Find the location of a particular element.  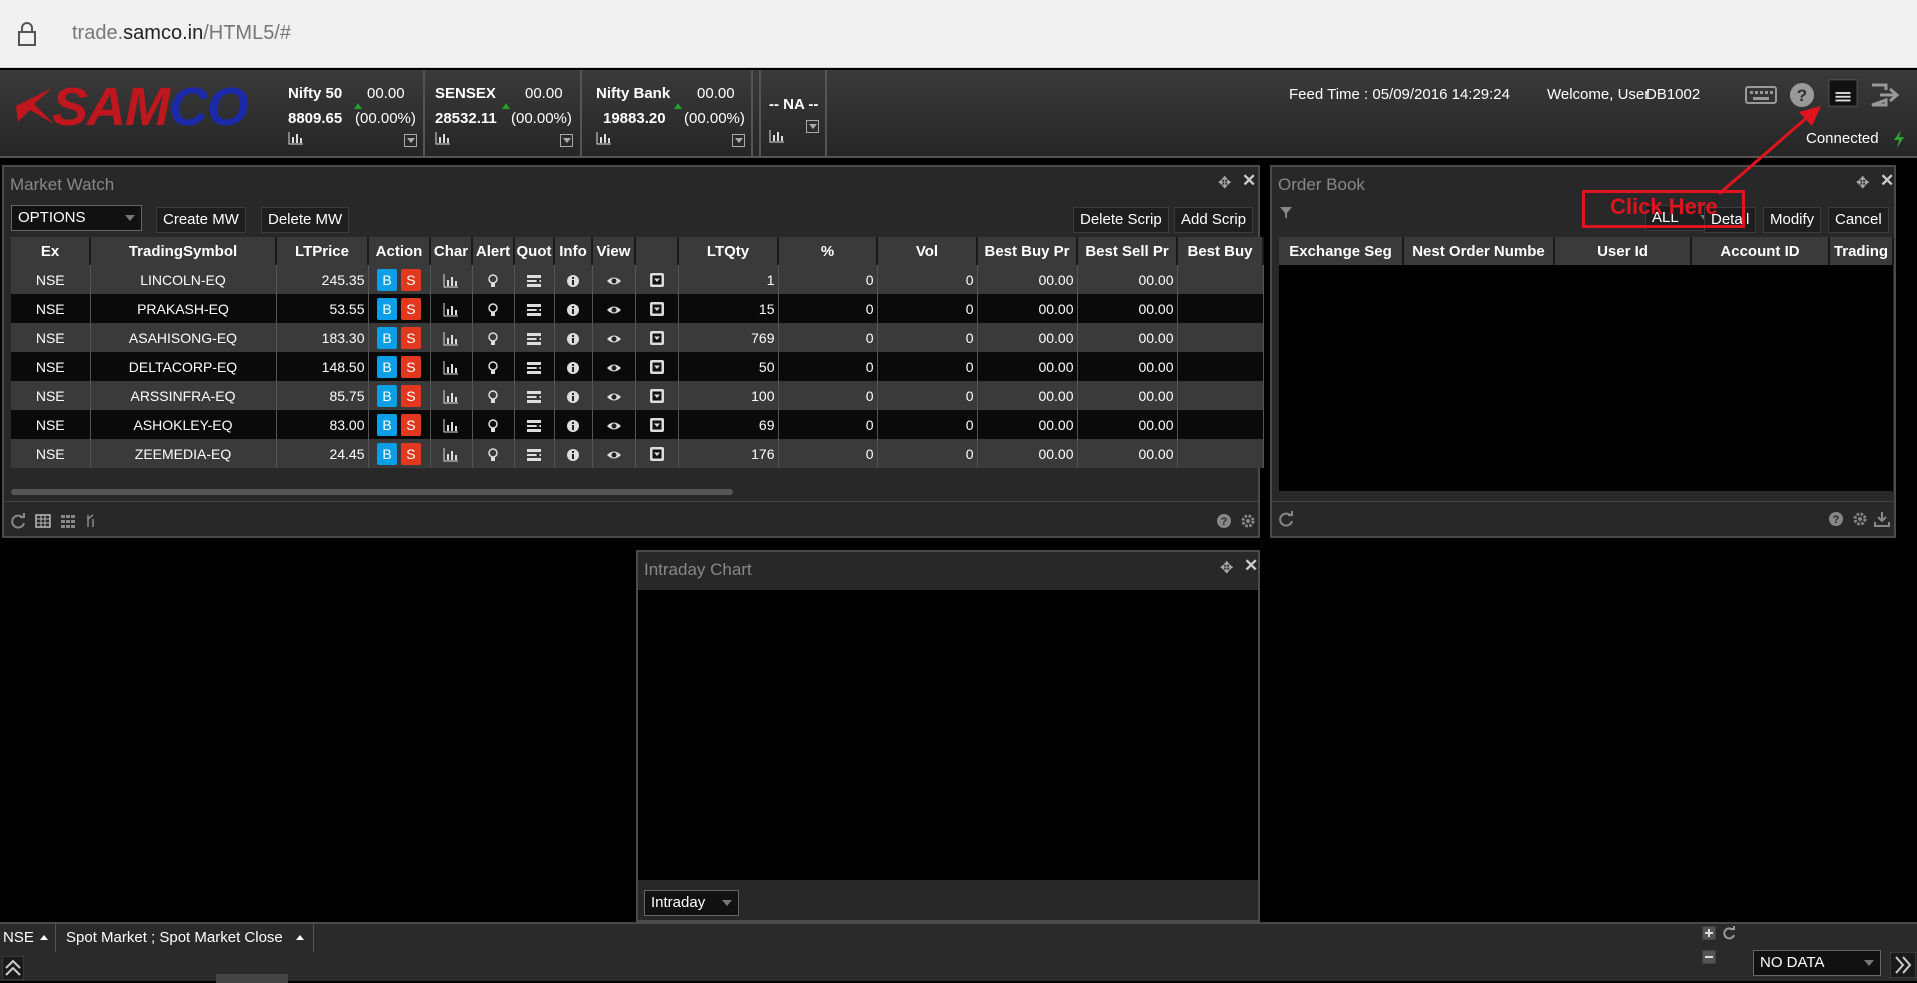

ticker-sensex: SENSEX 00.00 28532.11 (00.00%) is located at coordinates (504, 114).